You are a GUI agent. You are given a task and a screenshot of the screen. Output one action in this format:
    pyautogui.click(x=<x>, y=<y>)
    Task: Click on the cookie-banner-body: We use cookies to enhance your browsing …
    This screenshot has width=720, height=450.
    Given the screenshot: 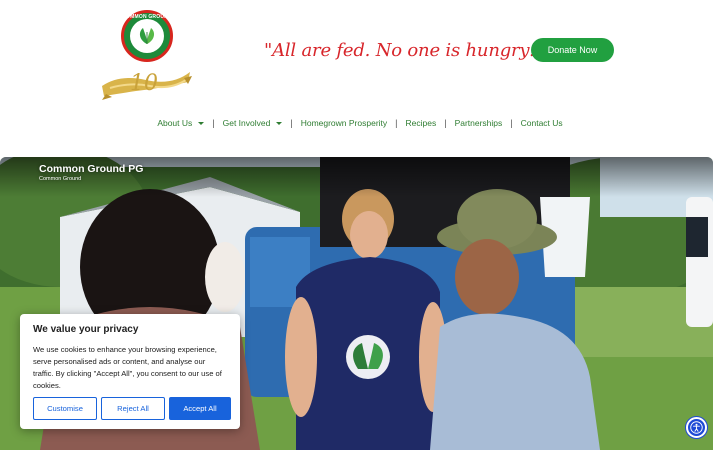 What is the action you would take?
    pyautogui.click(x=127, y=367)
    